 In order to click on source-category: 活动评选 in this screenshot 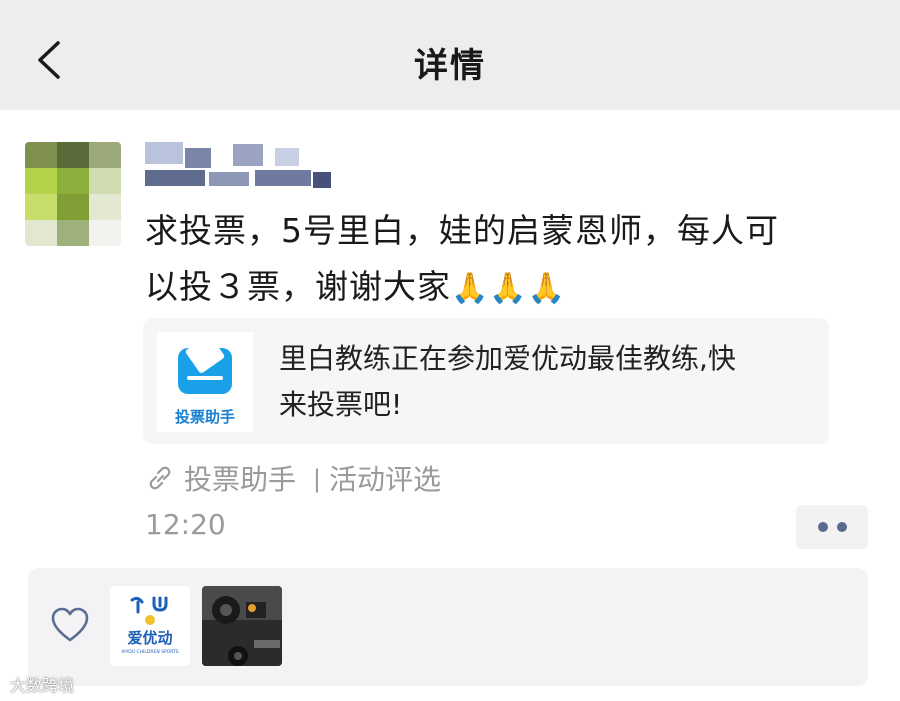, I will do `click(385, 479)`.